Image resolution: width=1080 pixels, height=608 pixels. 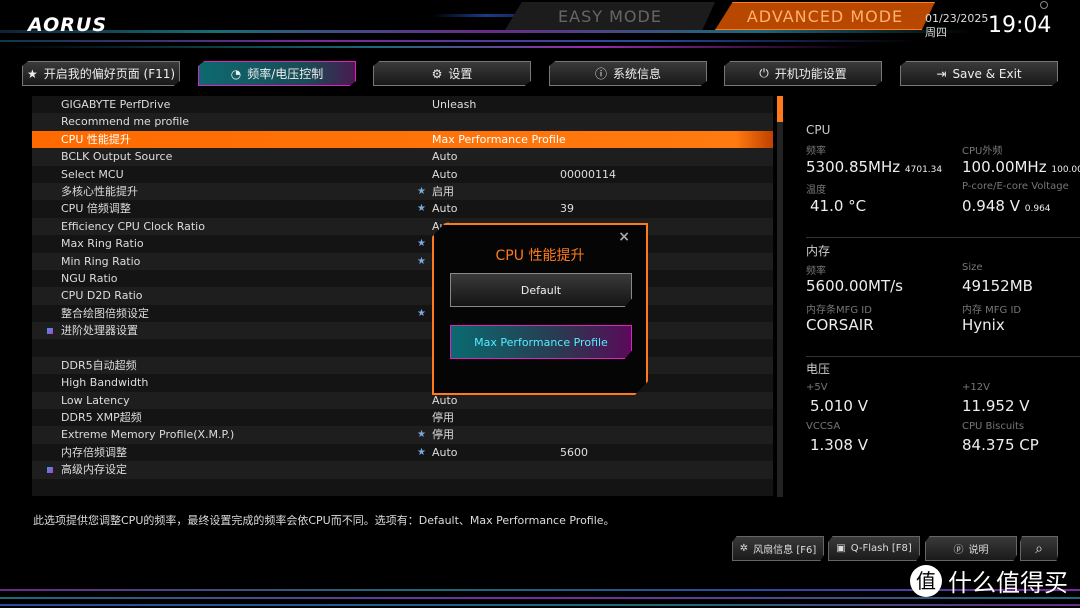 What do you see at coordinates (402, 191) in the screenshot?
I see `setting-row: 多核心性能提升 ★ 启用` at bounding box center [402, 191].